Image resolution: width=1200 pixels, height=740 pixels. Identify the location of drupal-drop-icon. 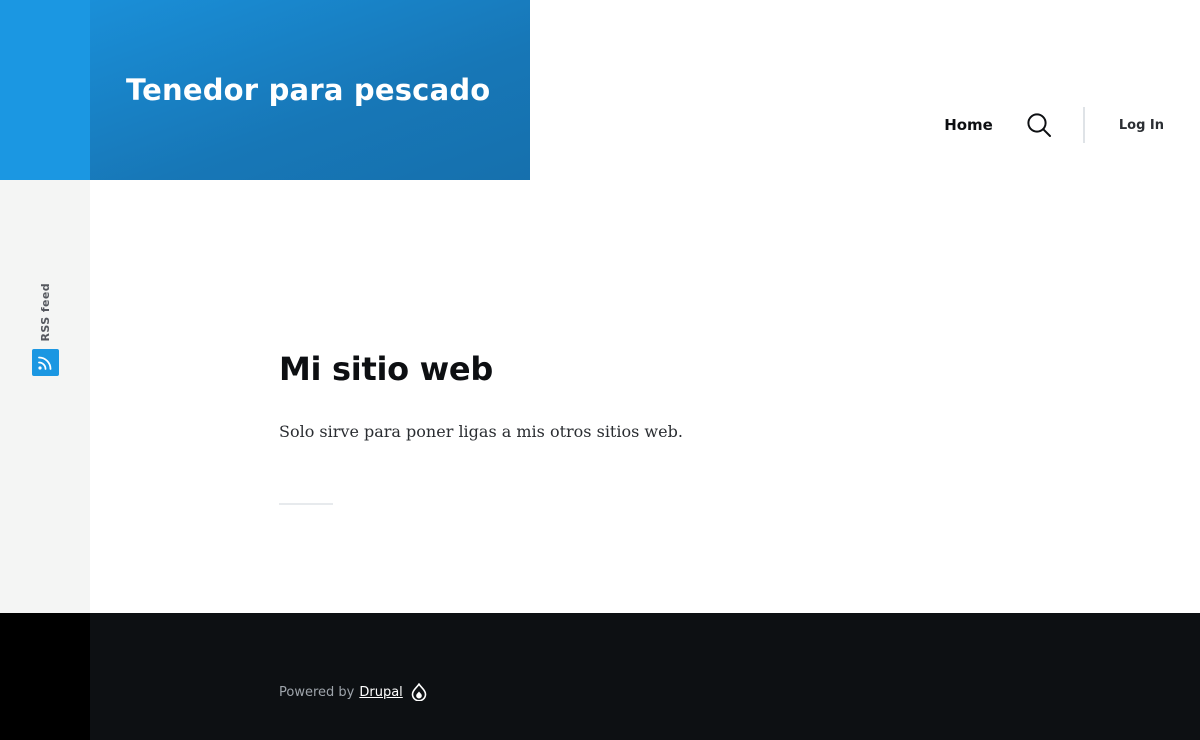
(419, 692).